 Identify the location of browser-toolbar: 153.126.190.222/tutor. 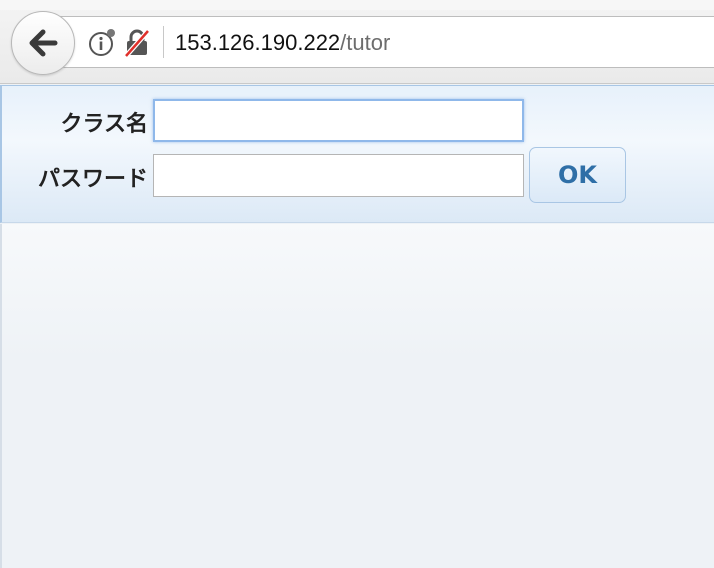
(357, 42).